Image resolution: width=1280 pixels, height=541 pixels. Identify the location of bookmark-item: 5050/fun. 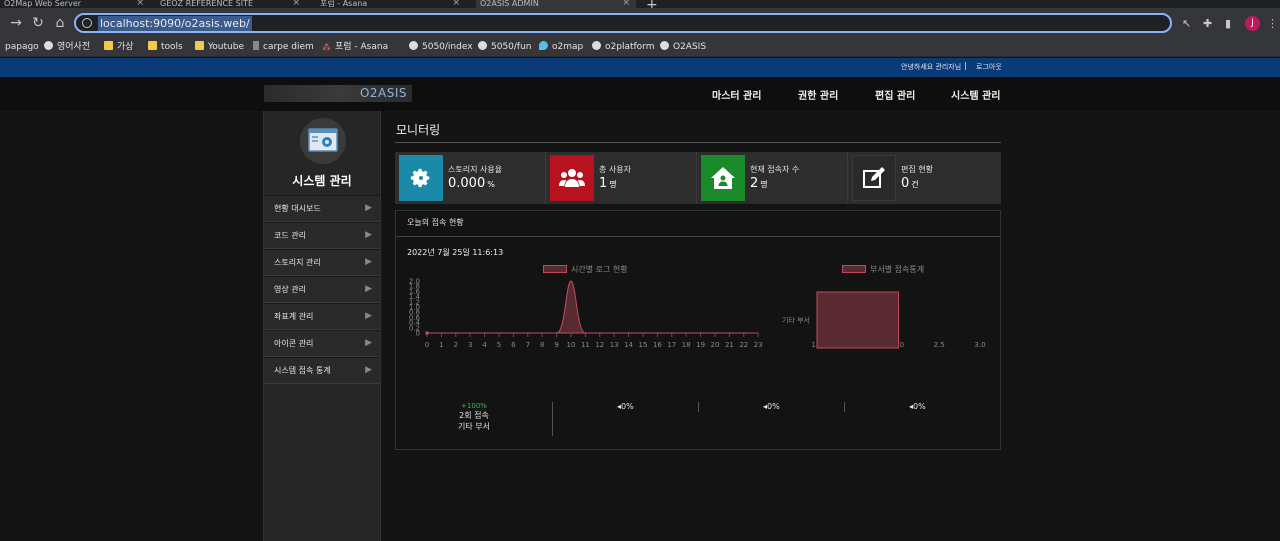
(505, 47).